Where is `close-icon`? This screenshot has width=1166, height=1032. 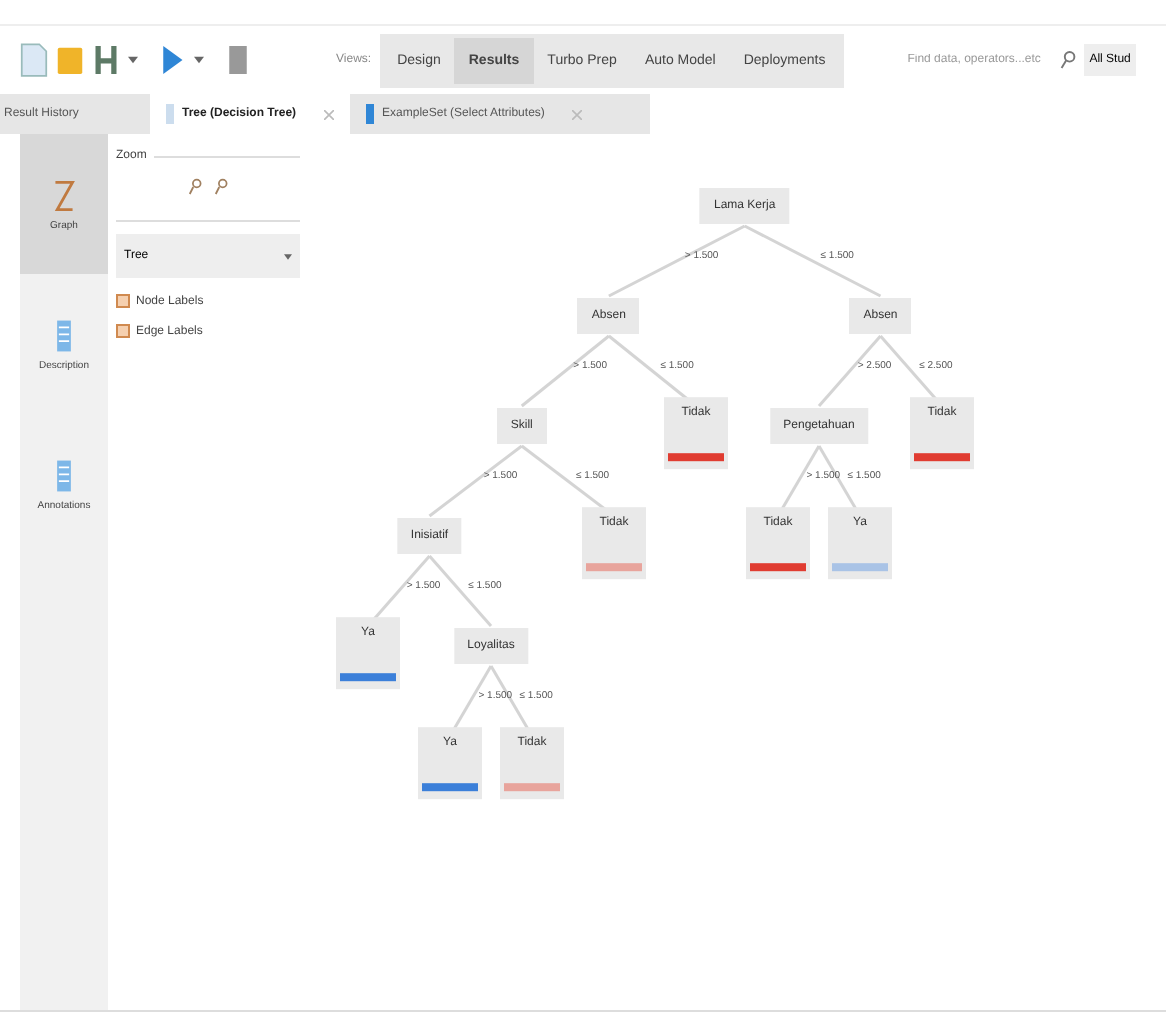
close-icon is located at coordinates (329, 114).